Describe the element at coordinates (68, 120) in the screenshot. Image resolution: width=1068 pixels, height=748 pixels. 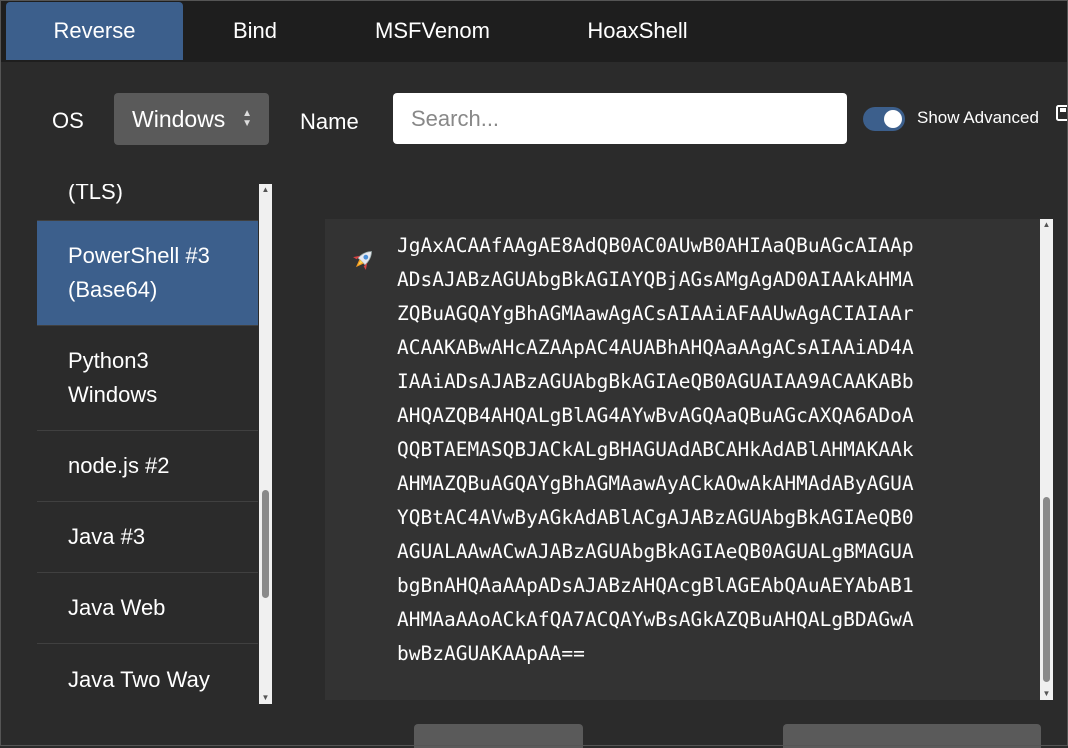
I see `os-label: OS` at that location.